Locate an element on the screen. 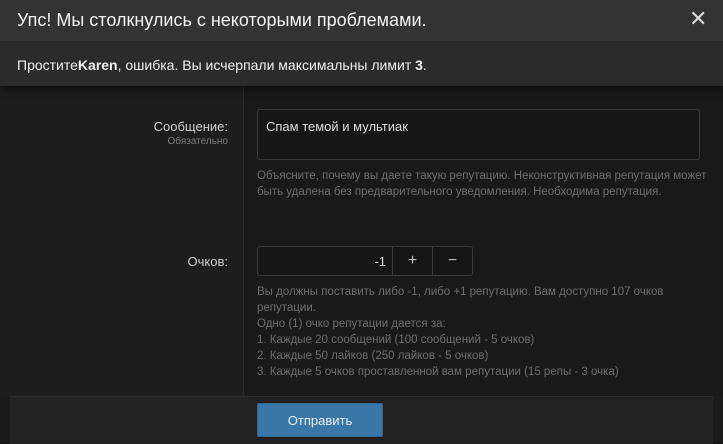 The height and width of the screenshot is (444, 723). points-stepper: + − is located at coordinates (365, 261).